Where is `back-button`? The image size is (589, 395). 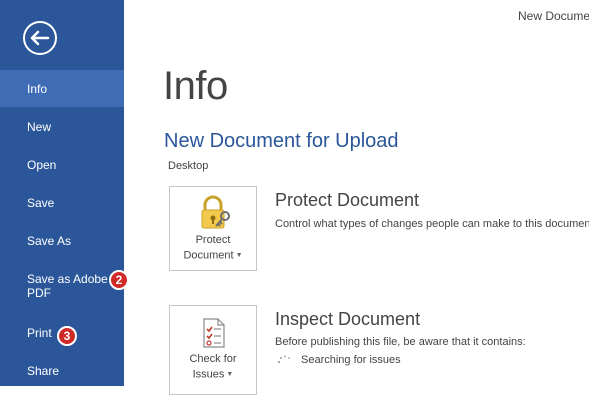 back-button is located at coordinates (40, 38).